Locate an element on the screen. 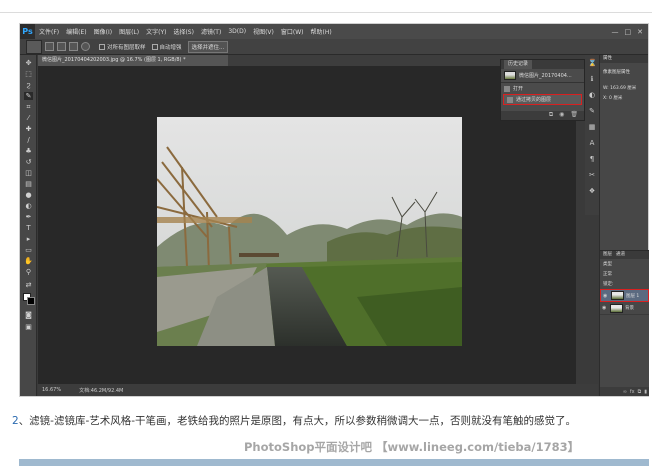 This screenshot has width=652, height=466. move-tool-icon: ✥ is located at coordinates (28, 63).